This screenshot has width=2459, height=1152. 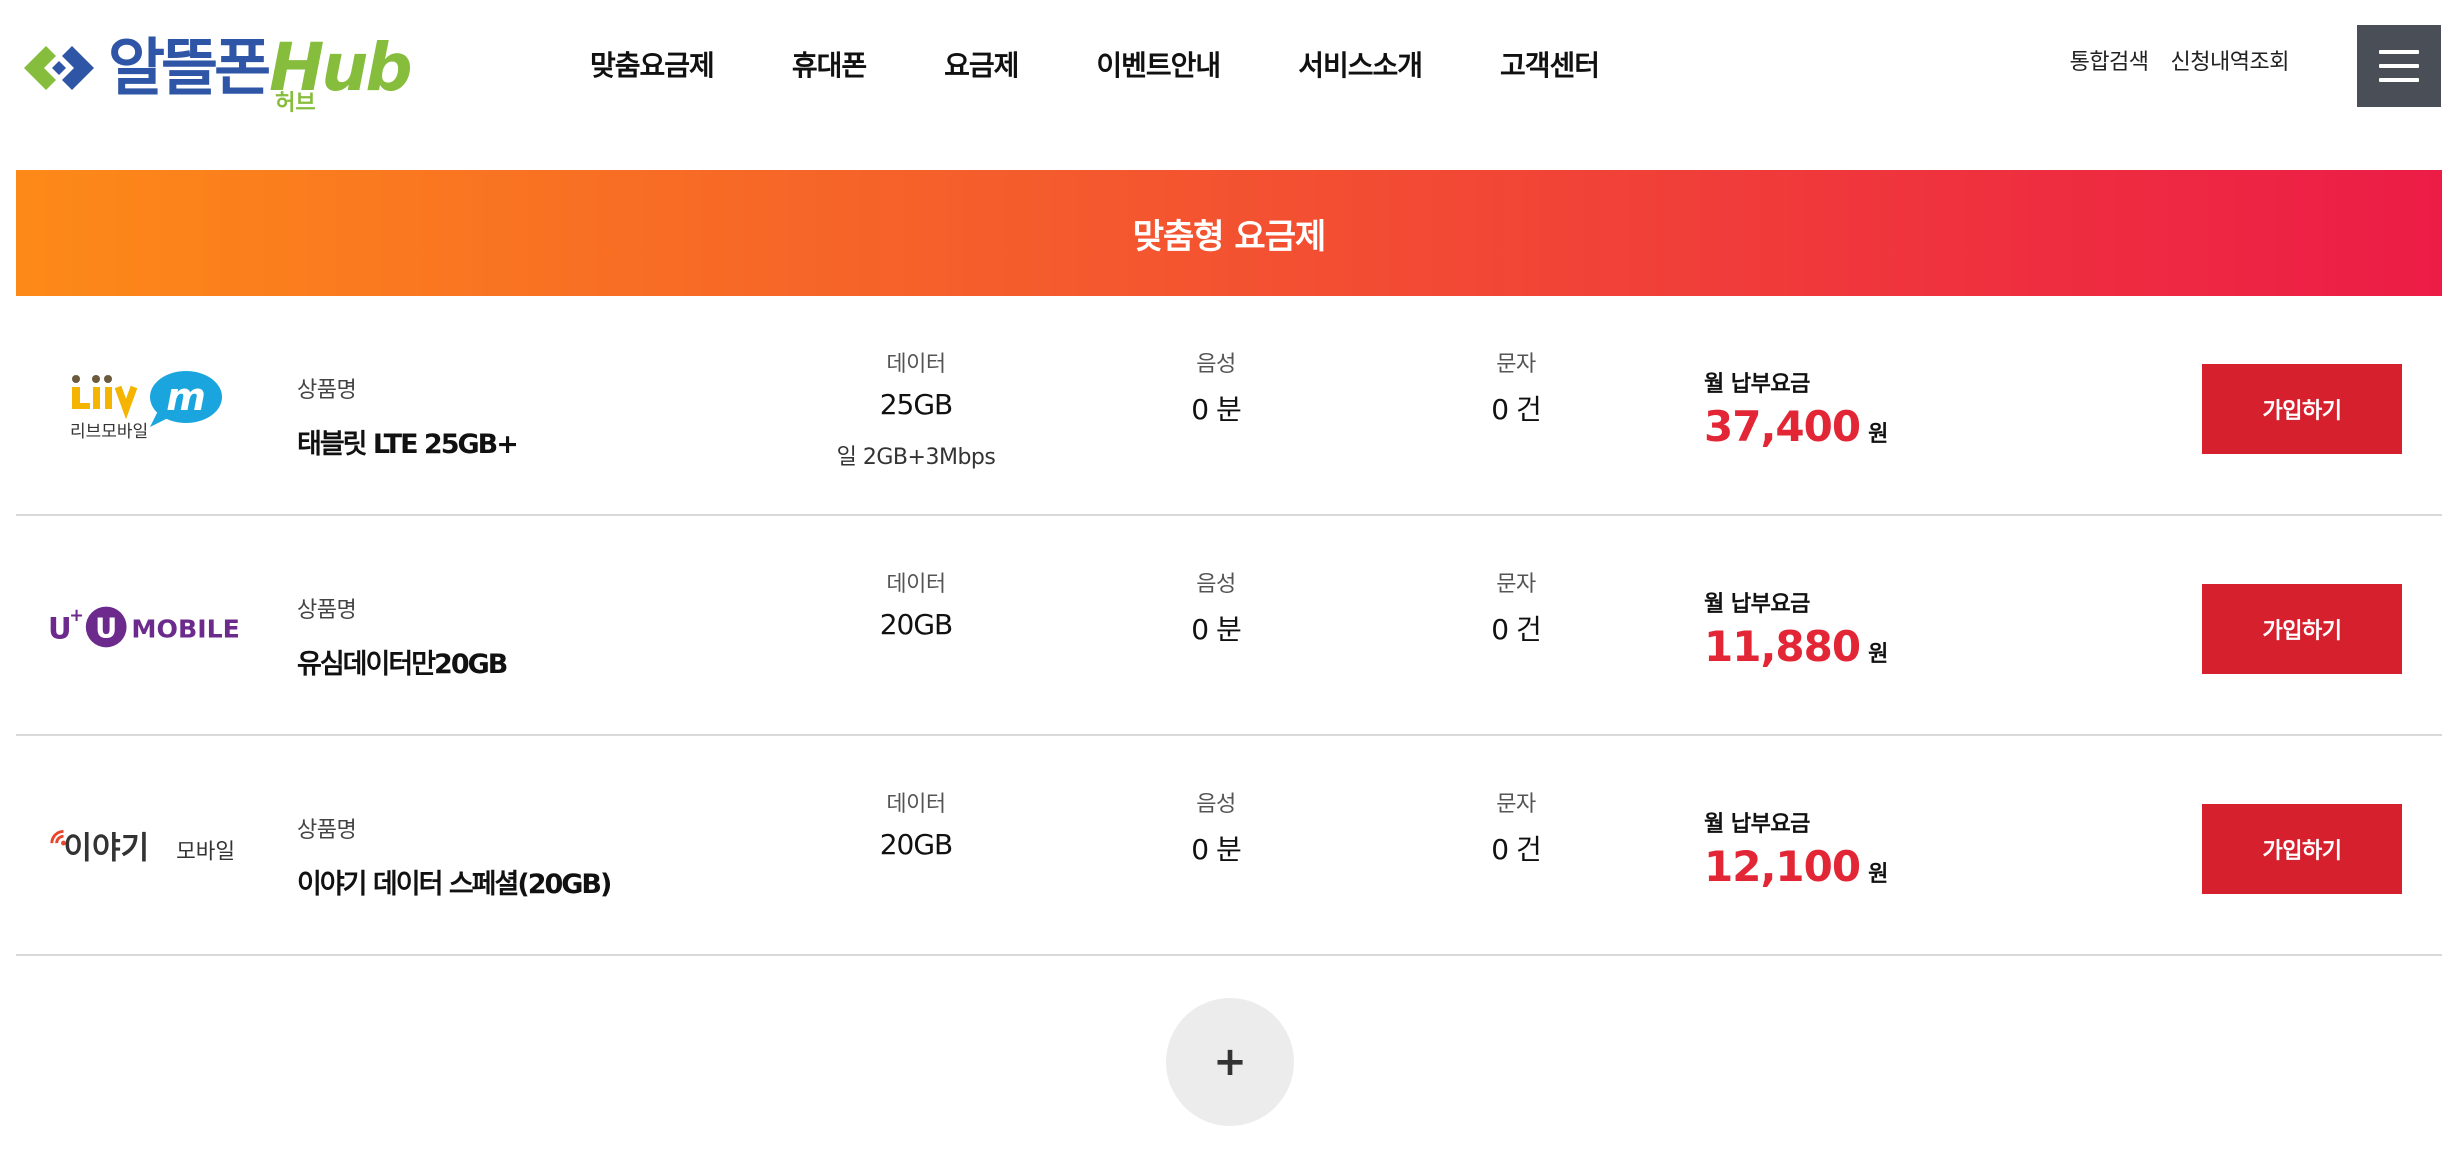 I want to click on utility-links: 통합검색 신청내역조회, so click(x=2180, y=60).